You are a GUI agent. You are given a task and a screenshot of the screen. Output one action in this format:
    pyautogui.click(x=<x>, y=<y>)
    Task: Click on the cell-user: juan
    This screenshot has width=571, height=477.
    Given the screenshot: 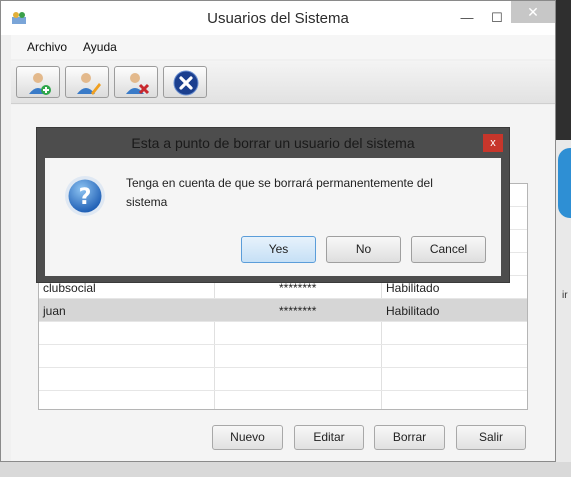 What is the action you would take?
    pyautogui.click(x=54, y=311)
    